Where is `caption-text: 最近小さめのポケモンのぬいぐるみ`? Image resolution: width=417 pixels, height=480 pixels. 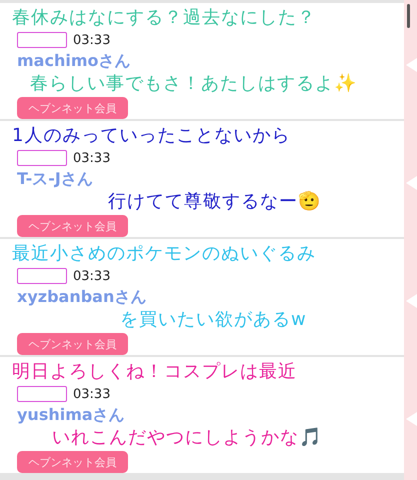
caption-text: 最近小さめのポケモンのぬいぐるみ is located at coordinates (164, 254).